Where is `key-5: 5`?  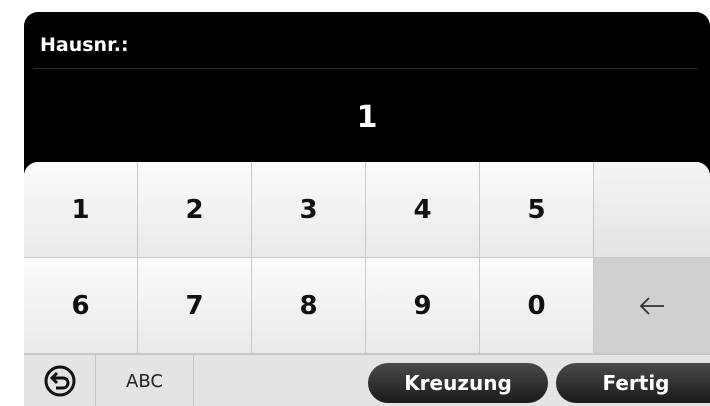 key-5: 5 is located at coordinates (537, 210).